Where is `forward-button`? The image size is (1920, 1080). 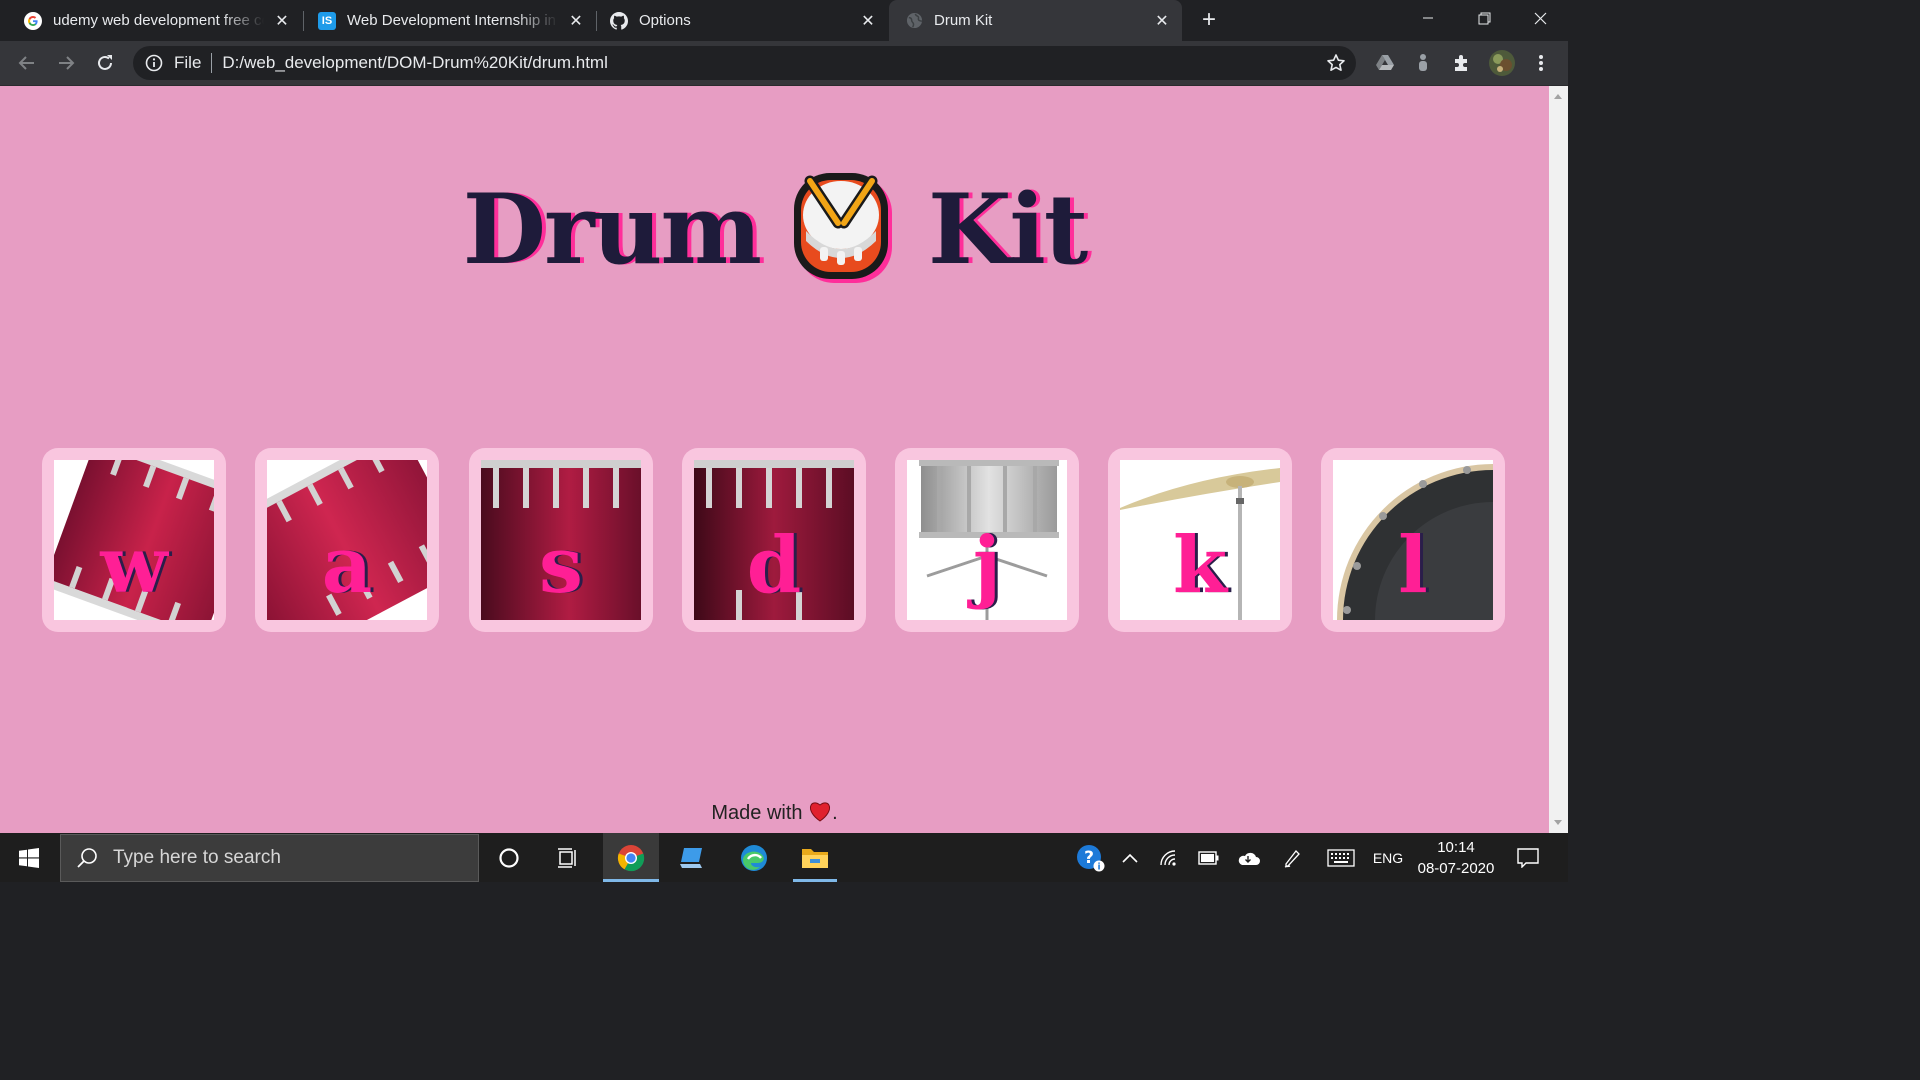 forward-button is located at coordinates (66, 63).